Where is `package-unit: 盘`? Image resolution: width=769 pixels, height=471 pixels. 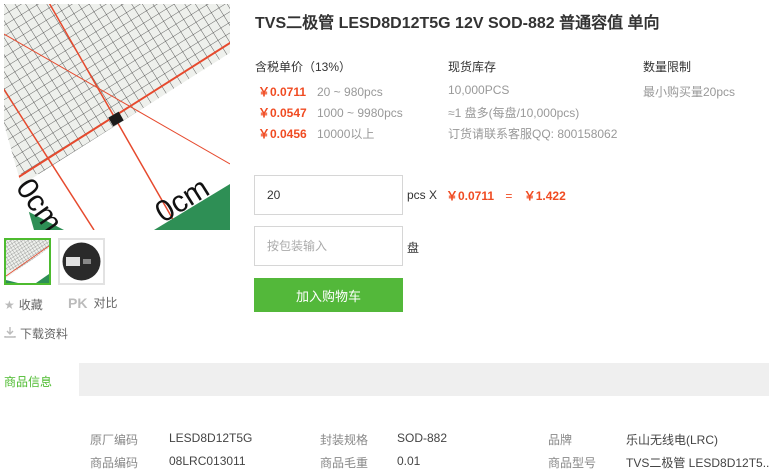 package-unit: 盘 is located at coordinates (413, 248).